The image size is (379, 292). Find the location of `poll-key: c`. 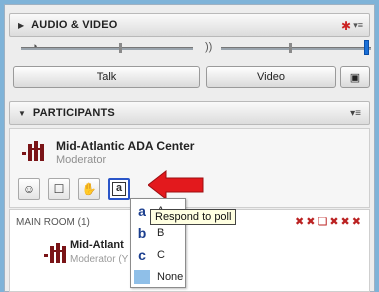

poll-key: c is located at coordinates (142, 254).